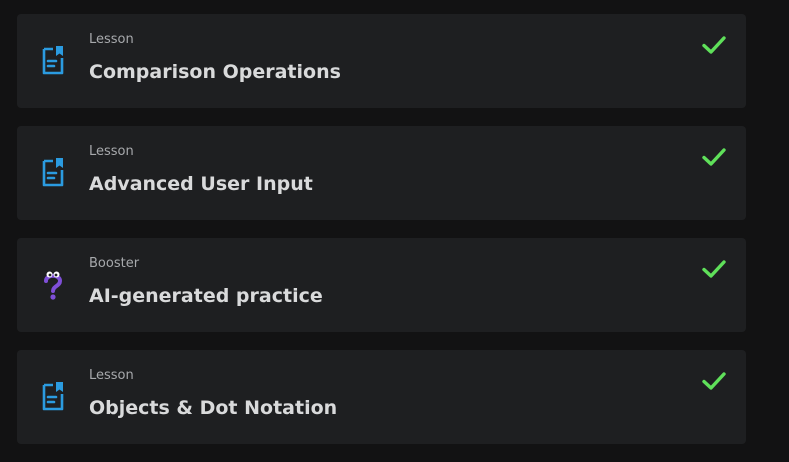  Describe the element at coordinates (201, 184) in the screenshot. I see `item-title: Advanced User Input` at that location.